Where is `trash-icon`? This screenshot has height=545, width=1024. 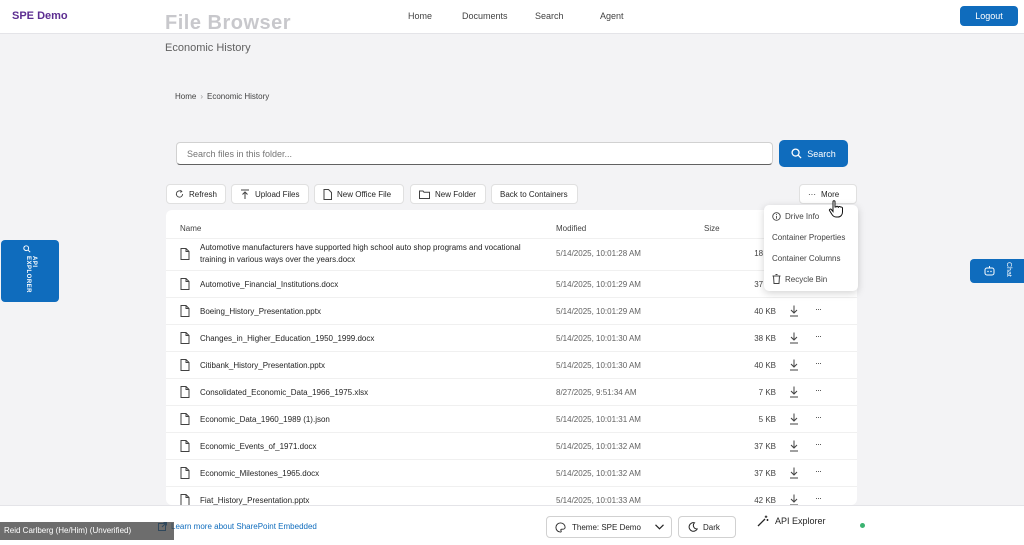 trash-icon is located at coordinates (776, 279).